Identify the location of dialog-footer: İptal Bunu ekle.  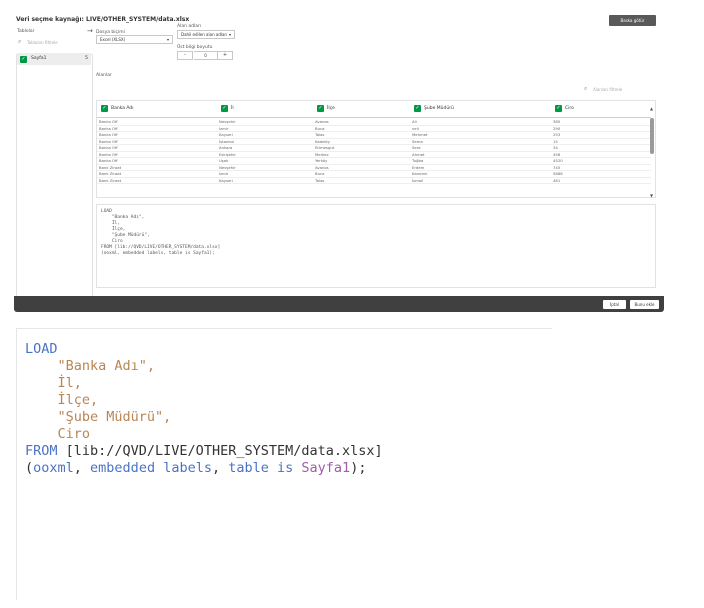
(339, 304).